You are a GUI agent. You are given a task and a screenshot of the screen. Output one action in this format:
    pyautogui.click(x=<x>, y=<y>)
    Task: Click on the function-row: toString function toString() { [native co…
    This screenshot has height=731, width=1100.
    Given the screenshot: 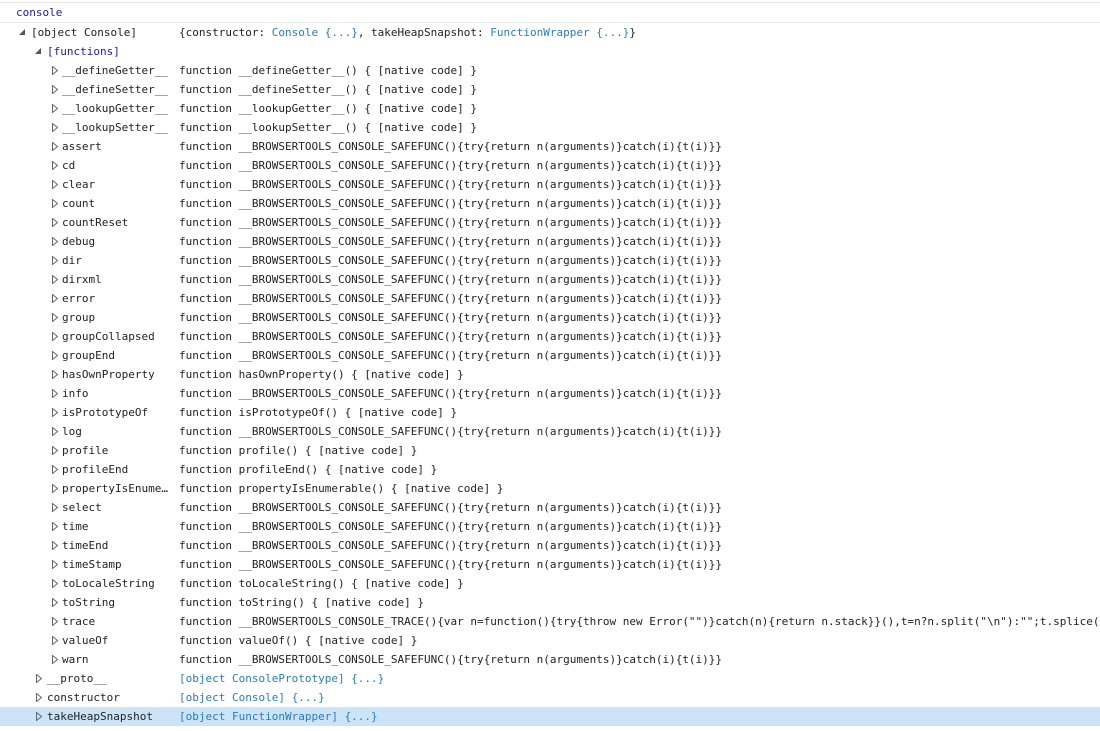 What is the action you would take?
    pyautogui.click(x=550, y=602)
    